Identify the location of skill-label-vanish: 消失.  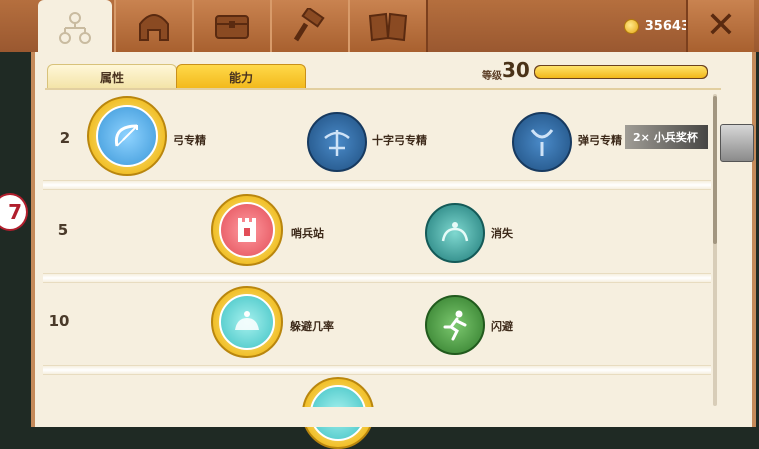
(502, 233).